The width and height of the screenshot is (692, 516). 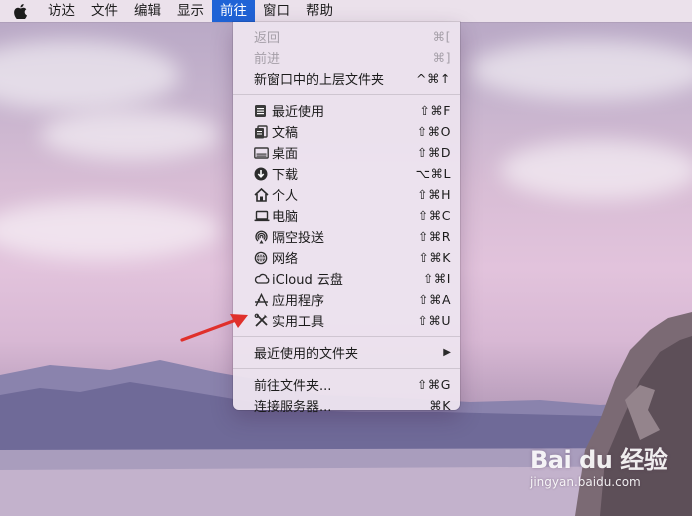 What do you see at coordinates (346, 36) in the screenshot?
I see `menu-item-back: 返回 ⌘[` at bounding box center [346, 36].